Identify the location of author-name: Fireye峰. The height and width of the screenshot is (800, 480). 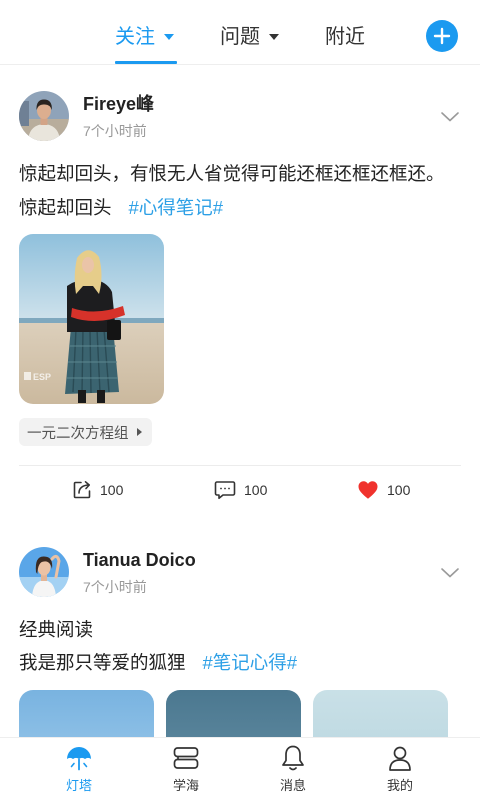
(118, 104).